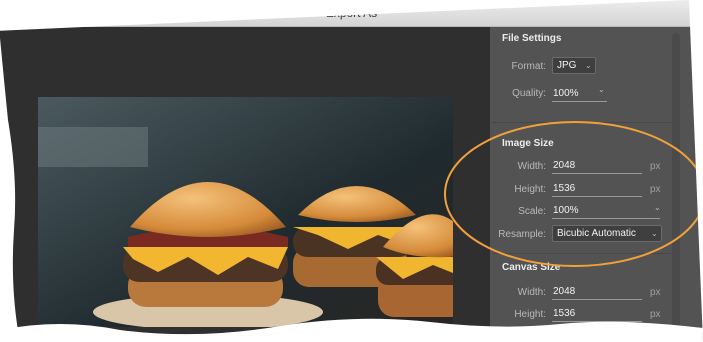 The image size is (703, 342). Describe the element at coordinates (522, 234) in the screenshot. I see `resample-label: Resample:` at that location.